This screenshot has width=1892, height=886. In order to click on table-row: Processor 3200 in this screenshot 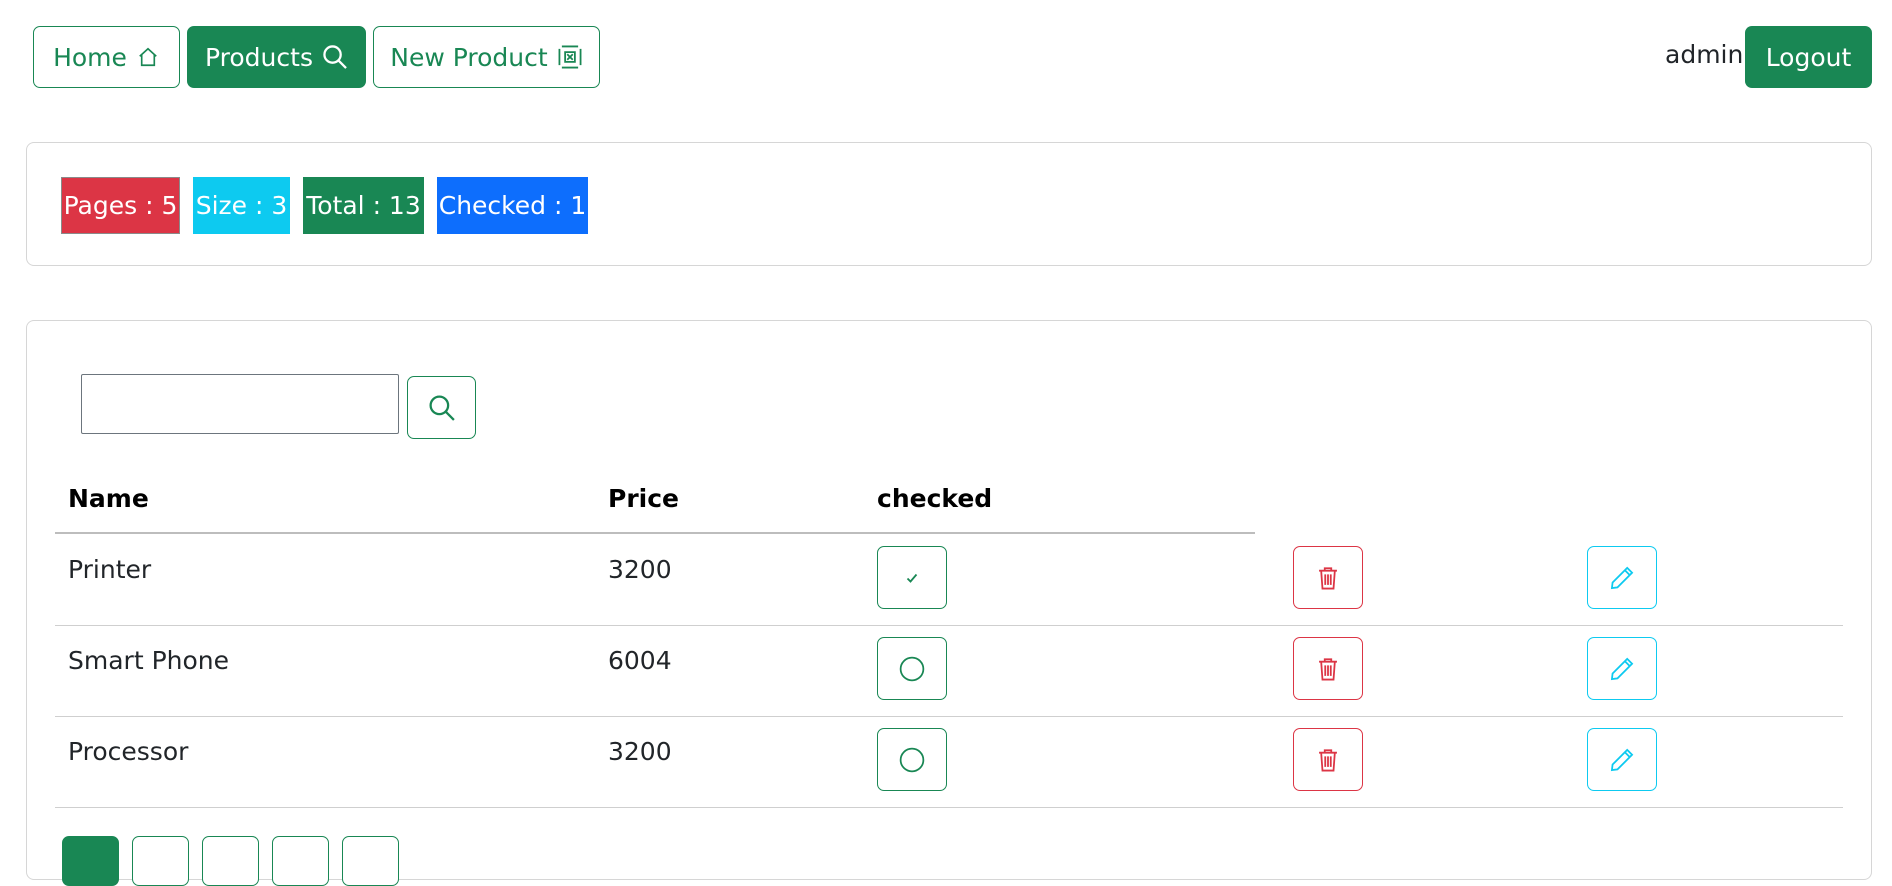, I will do `click(949, 762)`.